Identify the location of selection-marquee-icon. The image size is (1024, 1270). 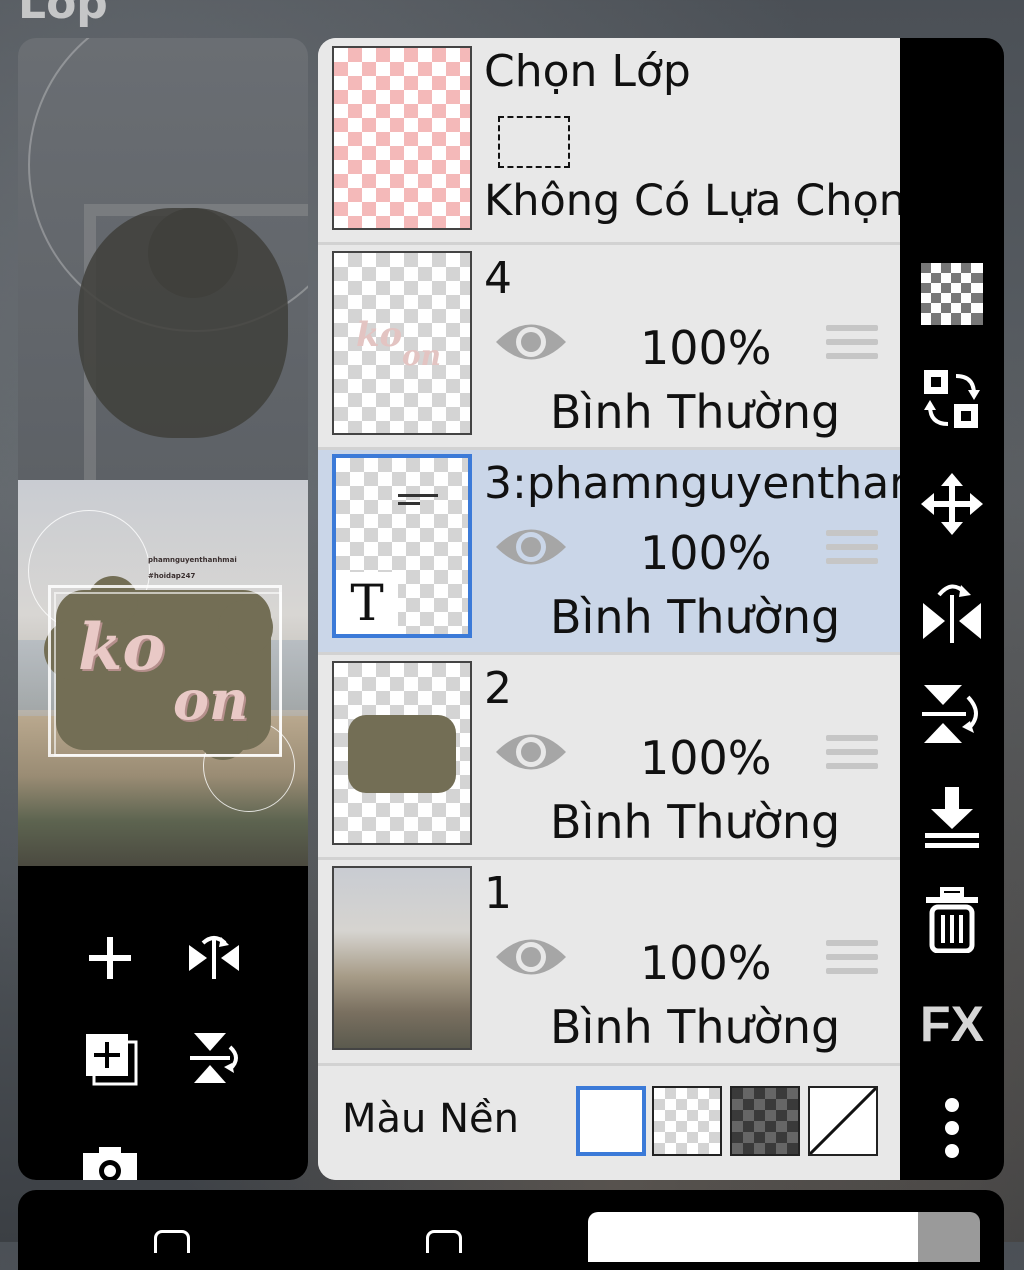
(534, 142).